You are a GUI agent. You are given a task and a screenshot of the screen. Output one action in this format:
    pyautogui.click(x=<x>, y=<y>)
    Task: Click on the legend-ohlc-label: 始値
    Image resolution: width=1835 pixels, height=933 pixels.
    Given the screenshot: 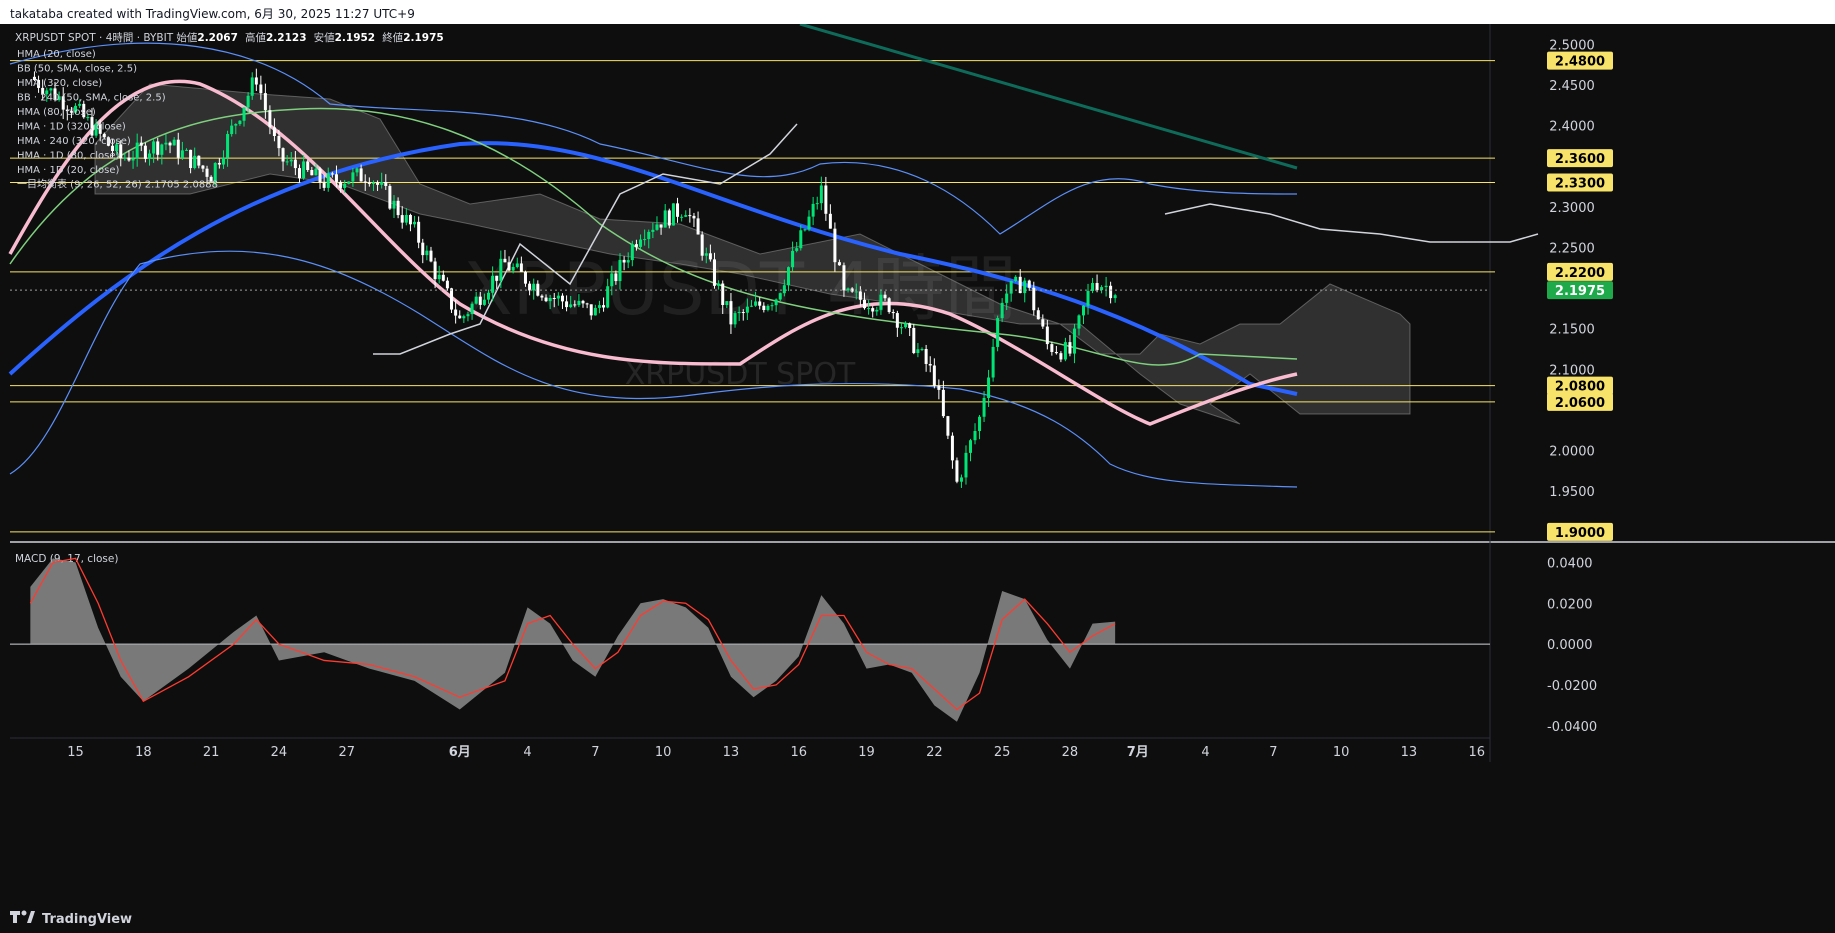 What is the action you would take?
    pyautogui.click(x=186, y=37)
    